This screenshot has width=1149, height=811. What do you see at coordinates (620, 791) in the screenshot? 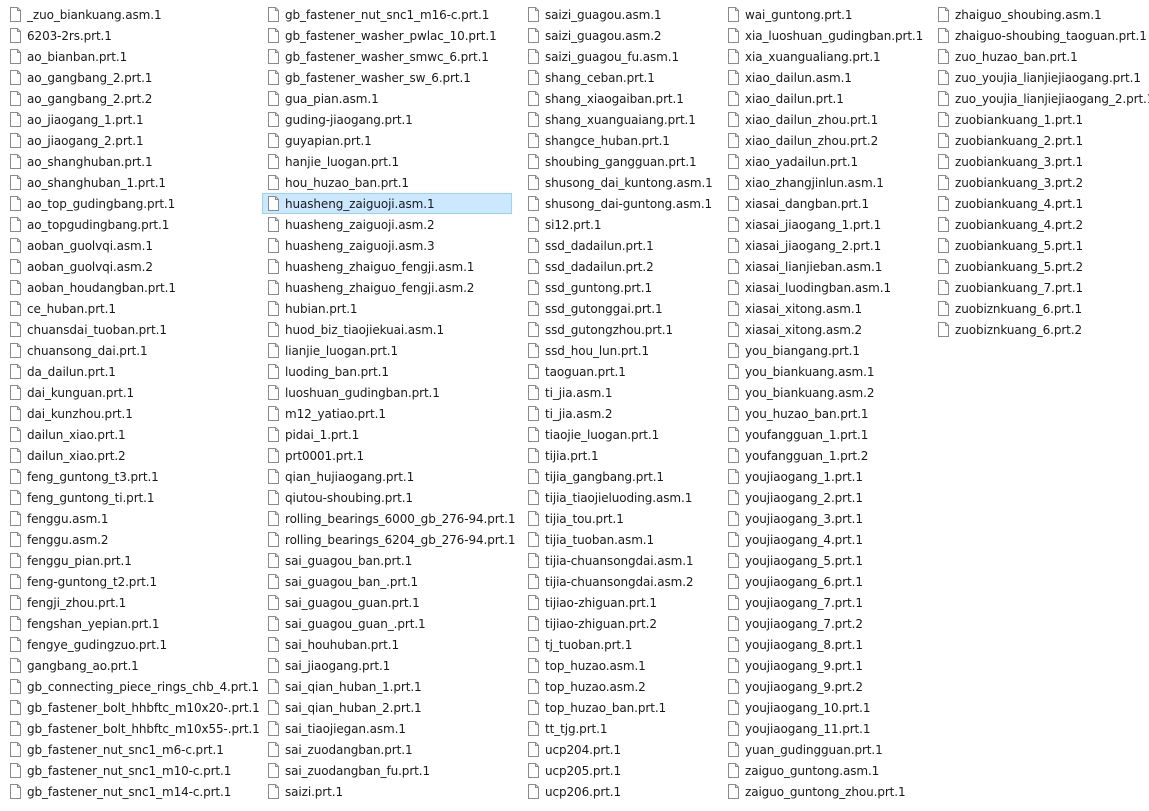
I see `file-item: ucp206.prt.1` at bounding box center [620, 791].